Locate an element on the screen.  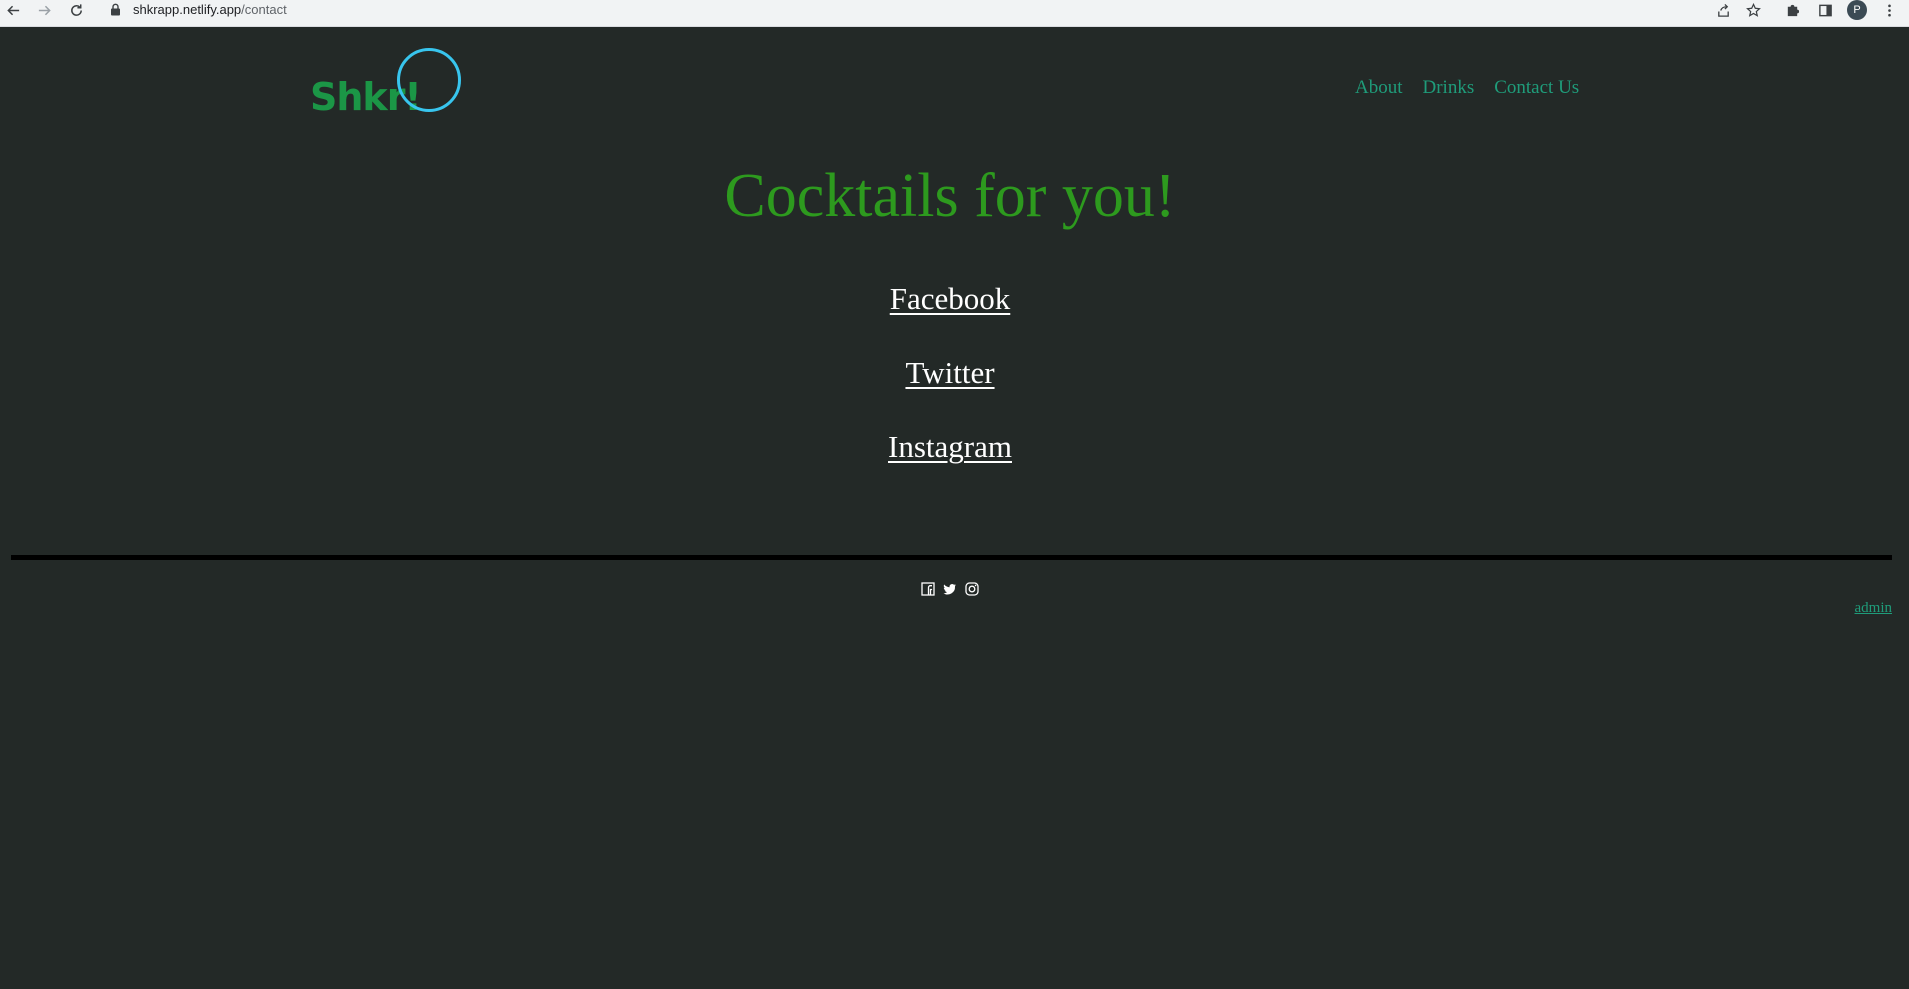
browser-menu-button is located at coordinates (1889, 10).